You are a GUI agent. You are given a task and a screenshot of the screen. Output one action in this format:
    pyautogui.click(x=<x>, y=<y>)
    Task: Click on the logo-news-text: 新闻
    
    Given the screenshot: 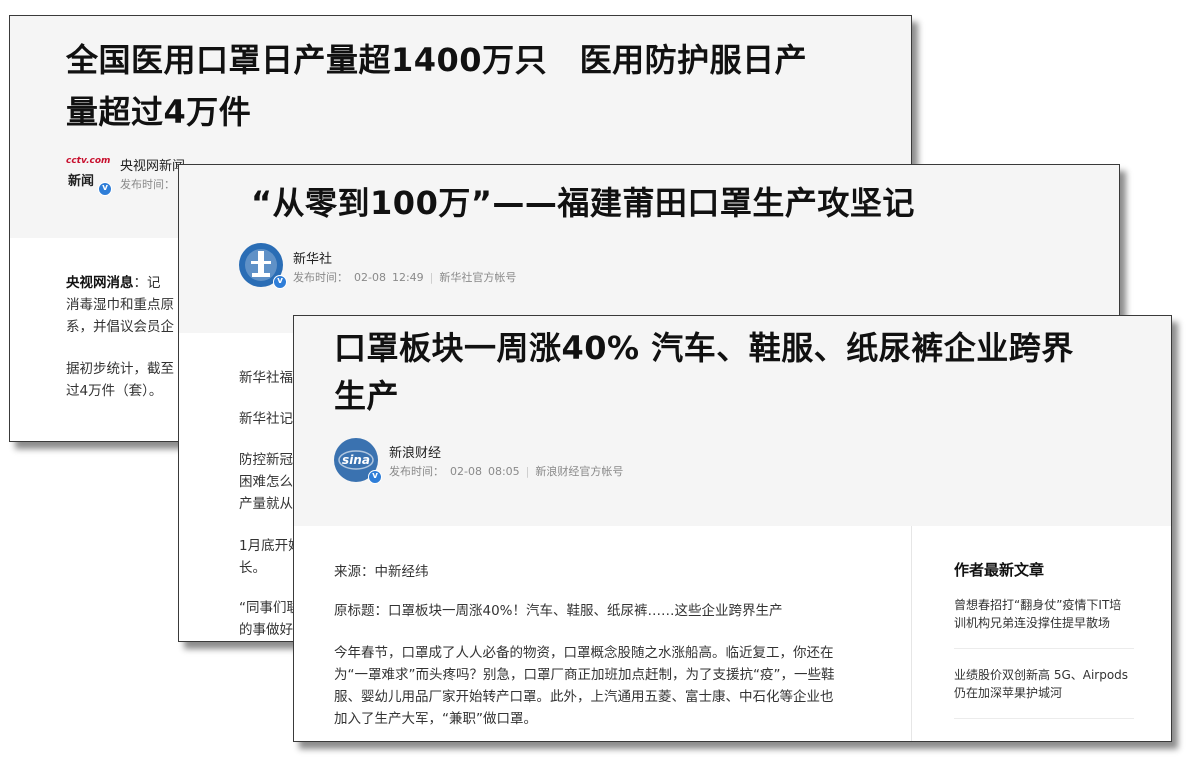 What is the action you would take?
    pyautogui.click(x=81, y=181)
    